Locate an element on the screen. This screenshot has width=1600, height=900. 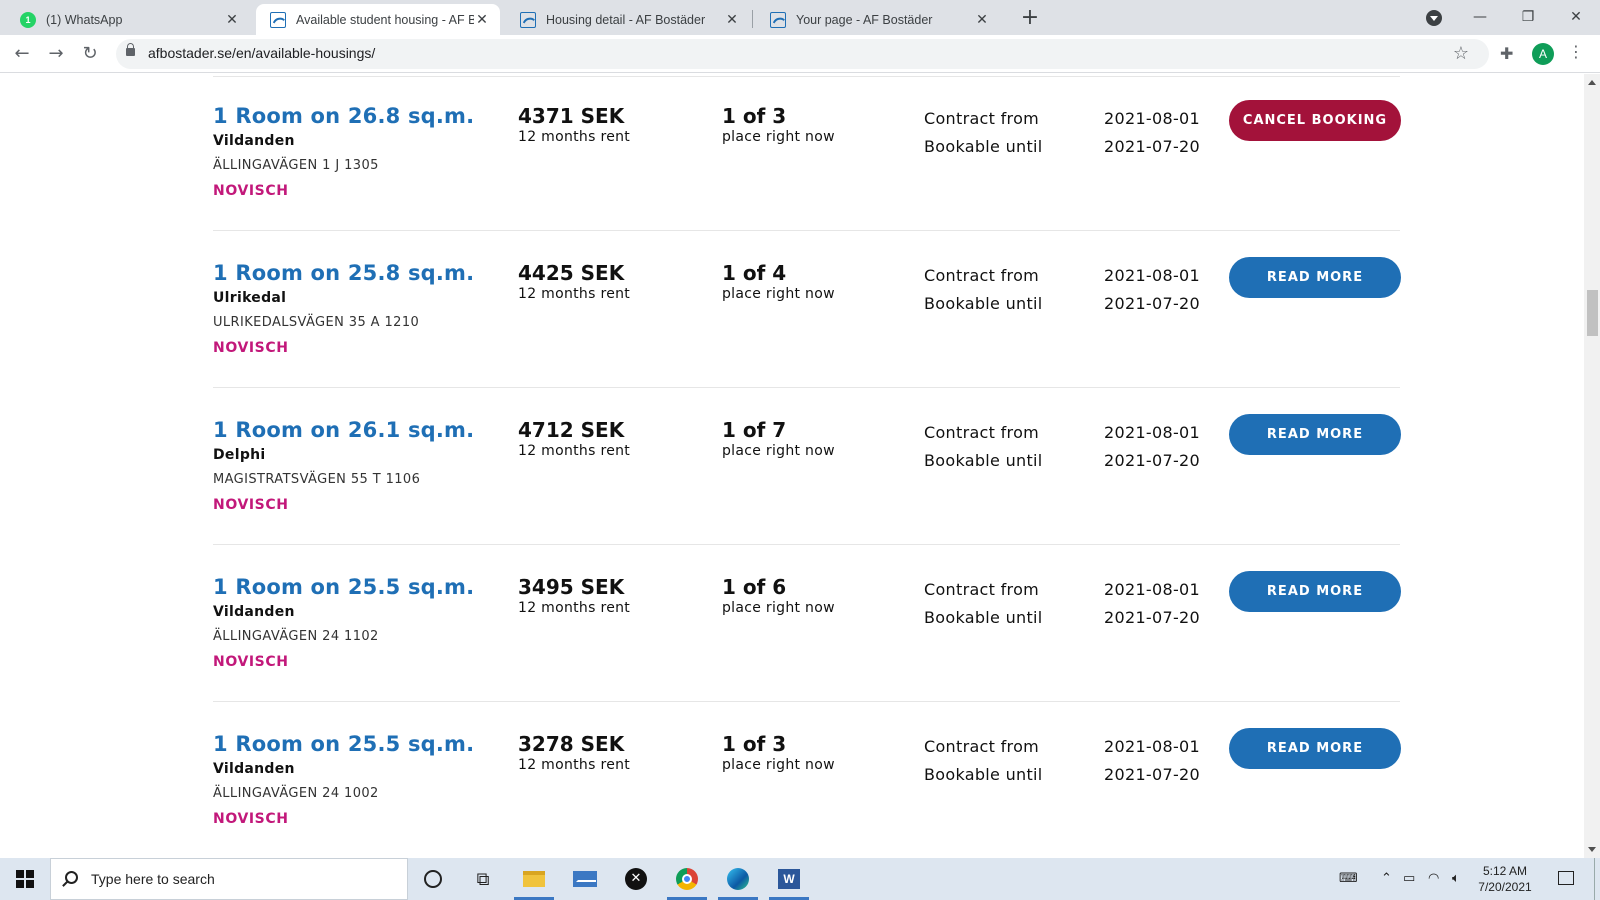
show-desktop-button is located at coordinates (1594, 879).